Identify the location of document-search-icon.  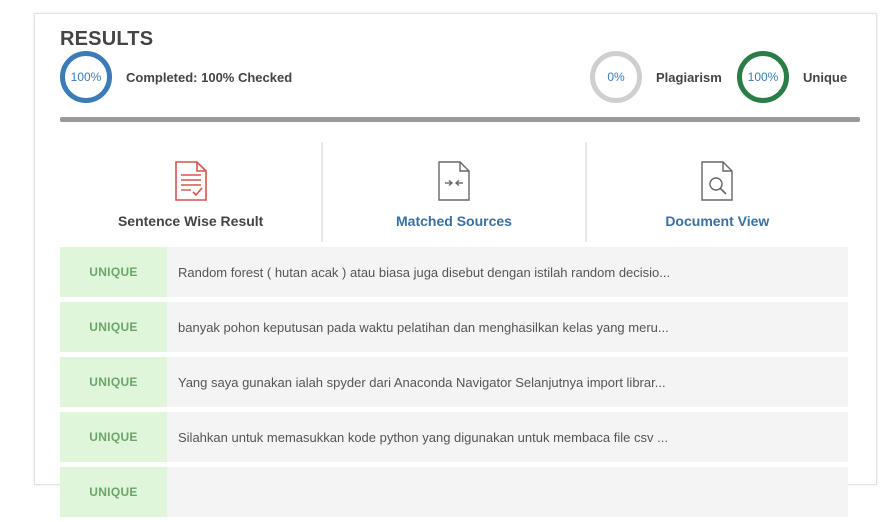
(717, 181).